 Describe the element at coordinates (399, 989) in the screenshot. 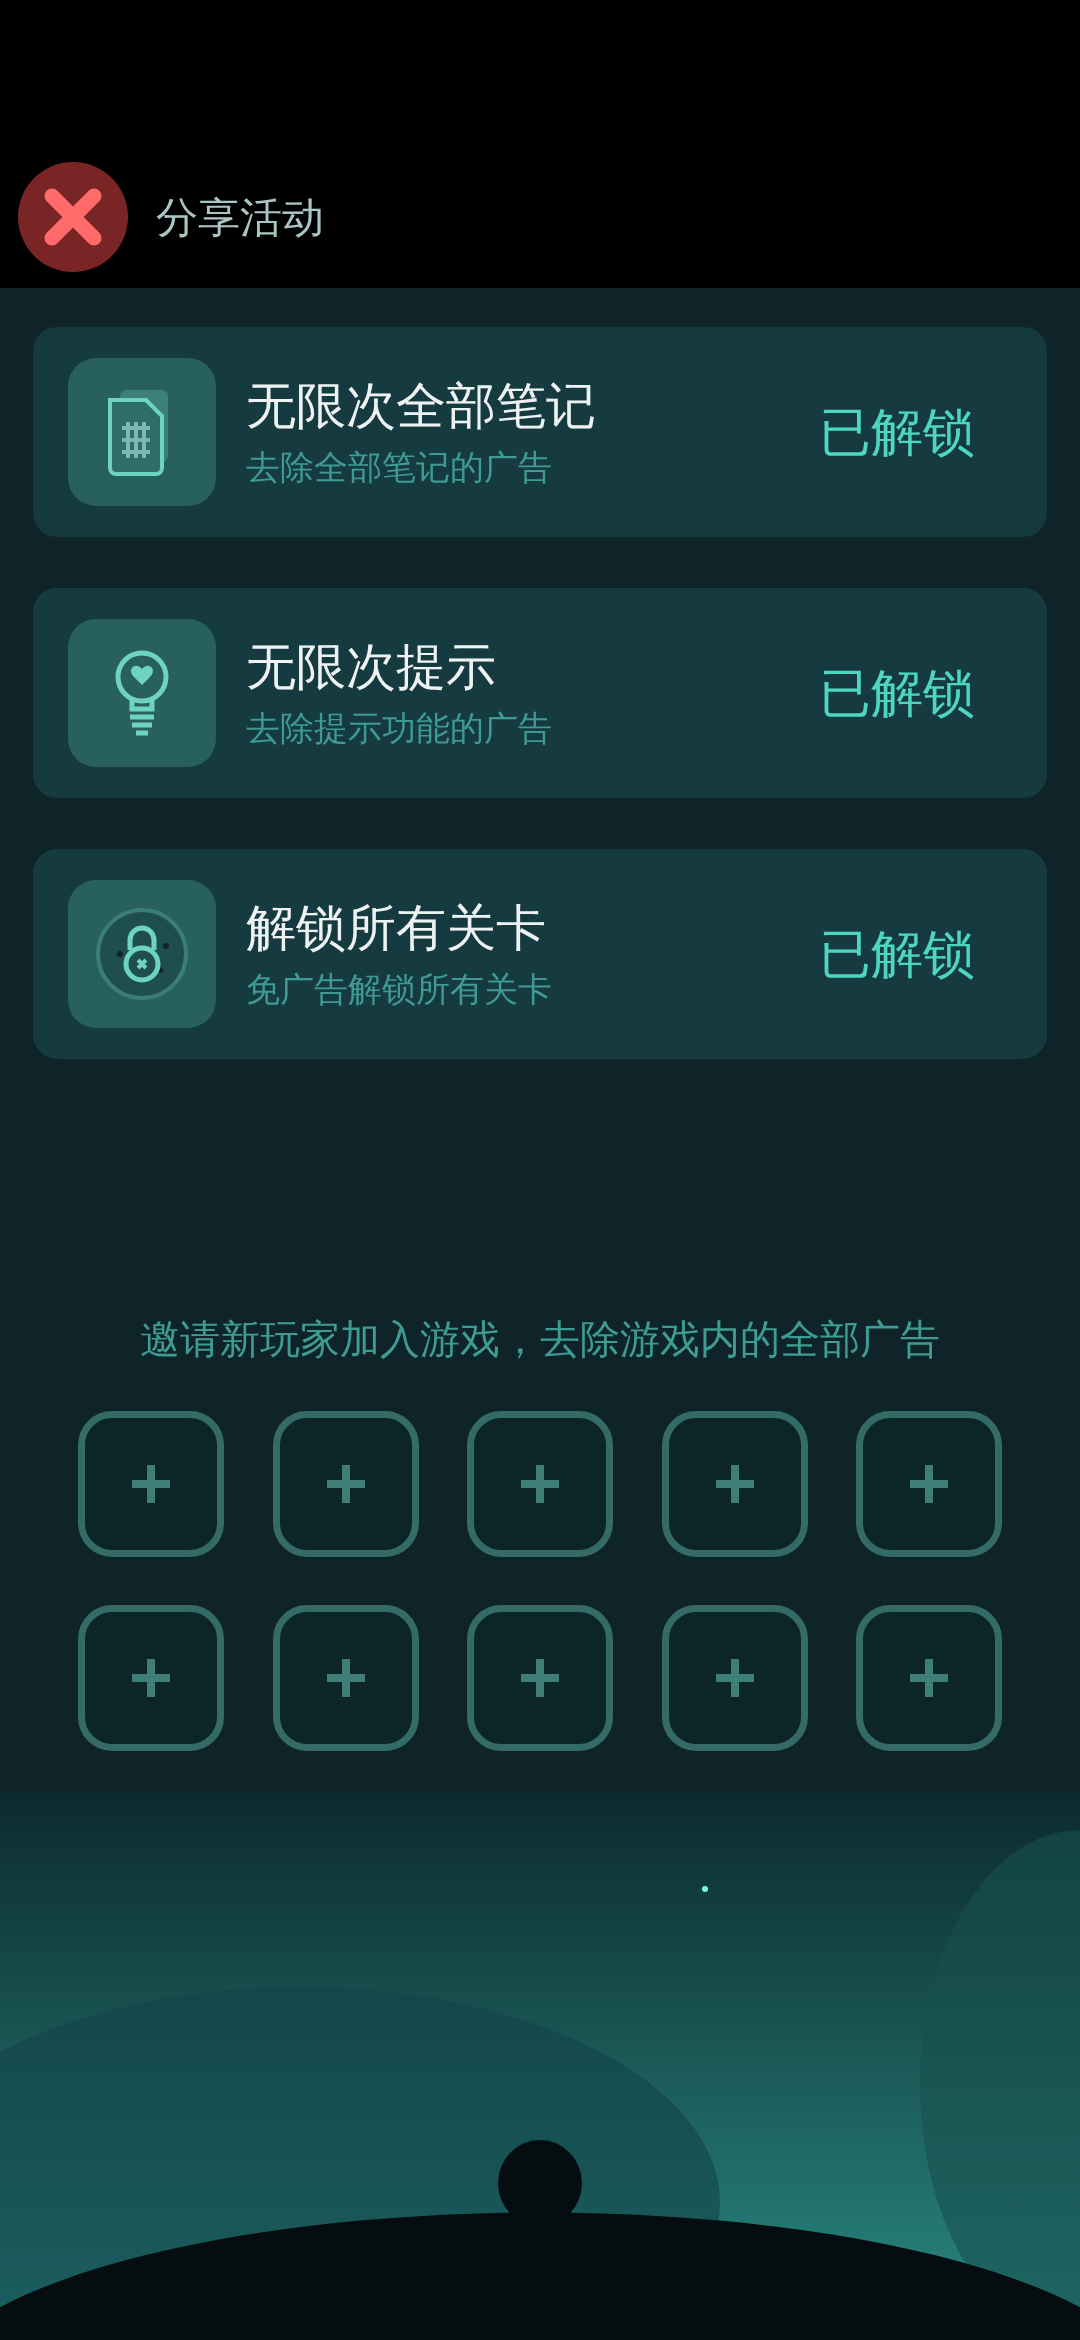

I see `perk-subtitle: 免广告解锁所有关卡` at that location.